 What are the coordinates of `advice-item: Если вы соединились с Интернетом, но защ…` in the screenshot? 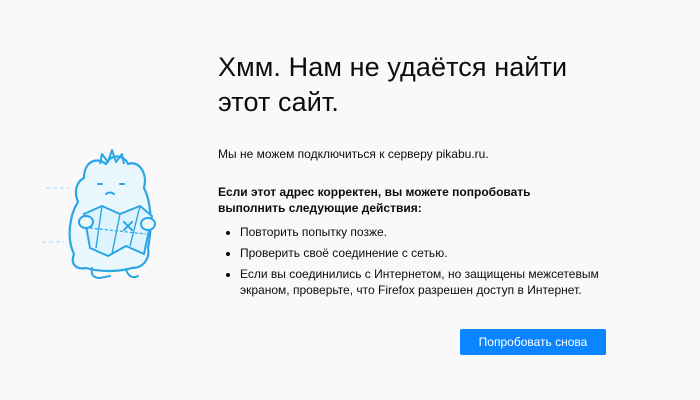 It's located at (430, 282).